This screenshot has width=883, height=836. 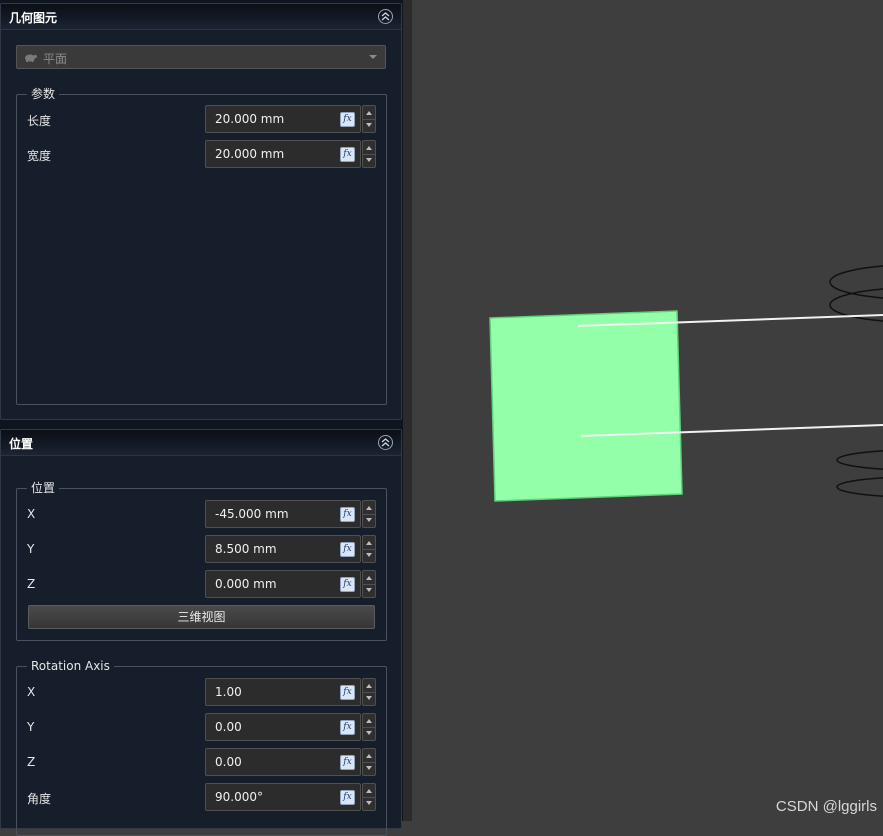 I want to click on position-x-label: X, so click(x=31, y=514).